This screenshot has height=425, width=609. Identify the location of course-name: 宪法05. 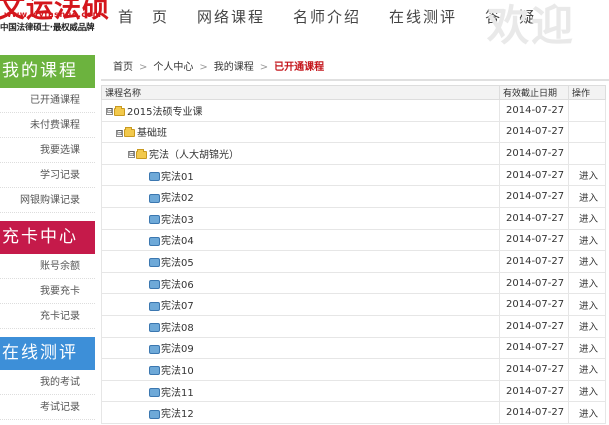
(177, 263).